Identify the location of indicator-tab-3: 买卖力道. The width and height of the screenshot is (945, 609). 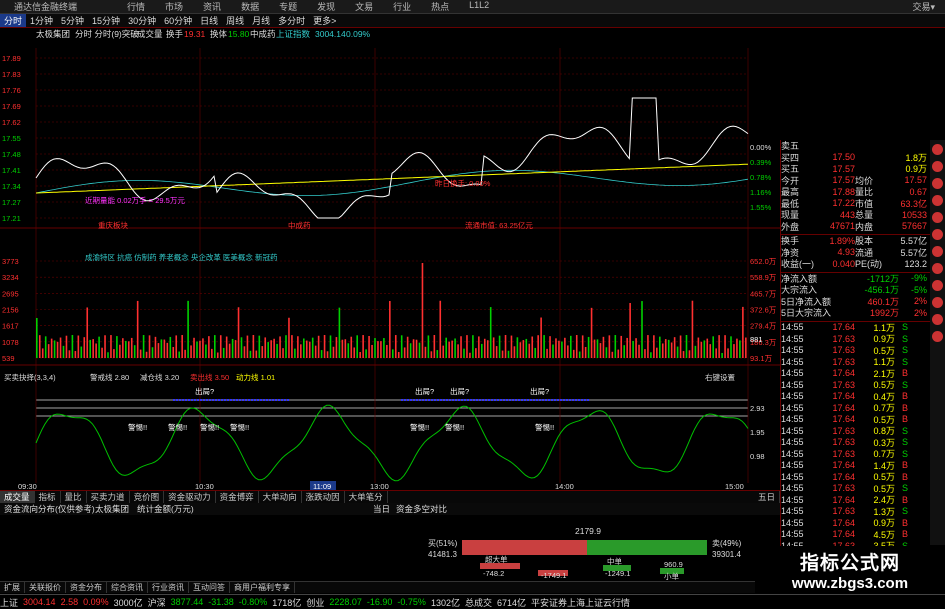
(108, 497).